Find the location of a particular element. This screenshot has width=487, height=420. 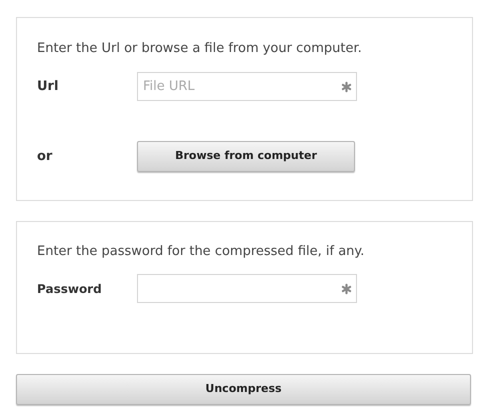

url-label: Url is located at coordinates (48, 87).